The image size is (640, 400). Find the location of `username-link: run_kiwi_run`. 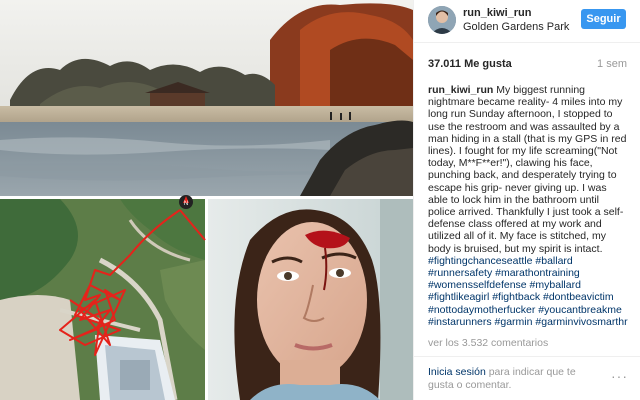

username-link: run_kiwi_run is located at coordinates (497, 13).